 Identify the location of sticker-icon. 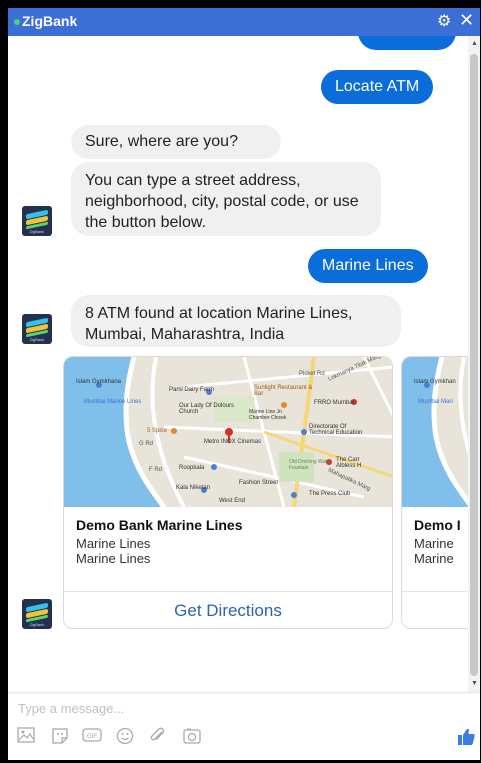
(60, 736).